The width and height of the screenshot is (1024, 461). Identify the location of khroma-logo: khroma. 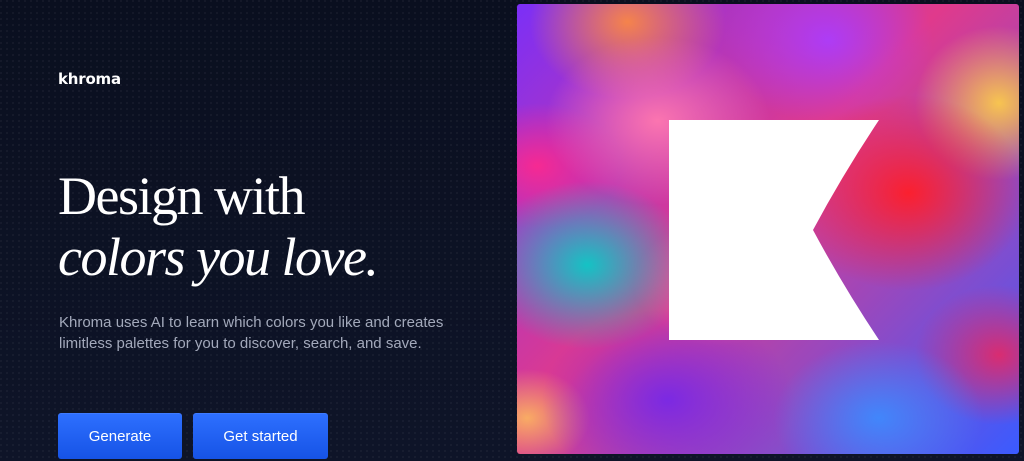
(89, 79).